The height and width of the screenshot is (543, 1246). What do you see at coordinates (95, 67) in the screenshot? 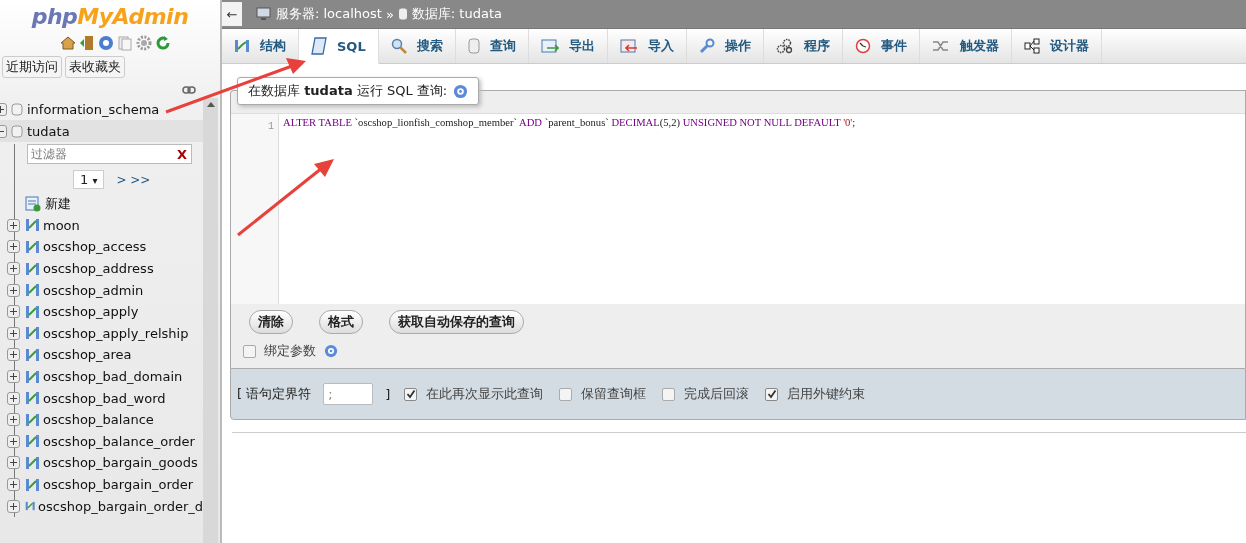
I see `sidebar-tab: 表收藏夹` at bounding box center [95, 67].